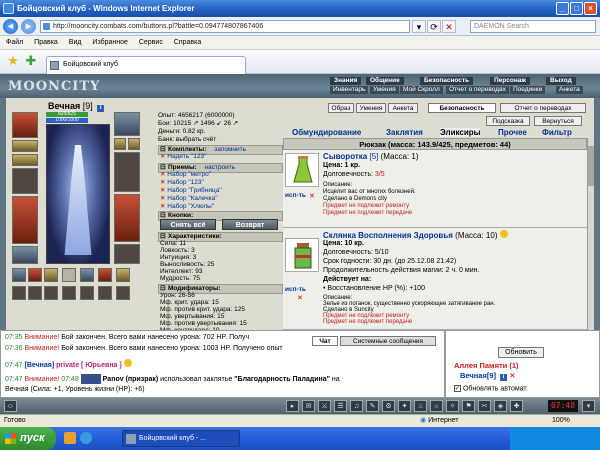  I want to click on add-favorite-icon: ✚, so click(31, 61).